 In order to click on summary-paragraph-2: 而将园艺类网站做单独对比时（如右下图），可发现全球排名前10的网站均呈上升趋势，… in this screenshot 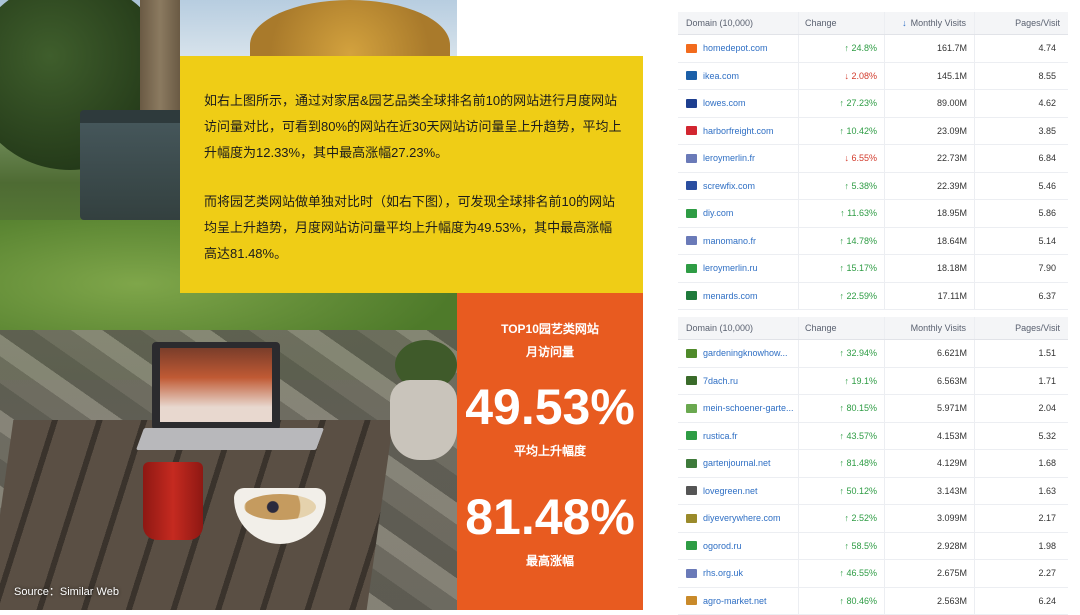, I will do `click(413, 228)`.